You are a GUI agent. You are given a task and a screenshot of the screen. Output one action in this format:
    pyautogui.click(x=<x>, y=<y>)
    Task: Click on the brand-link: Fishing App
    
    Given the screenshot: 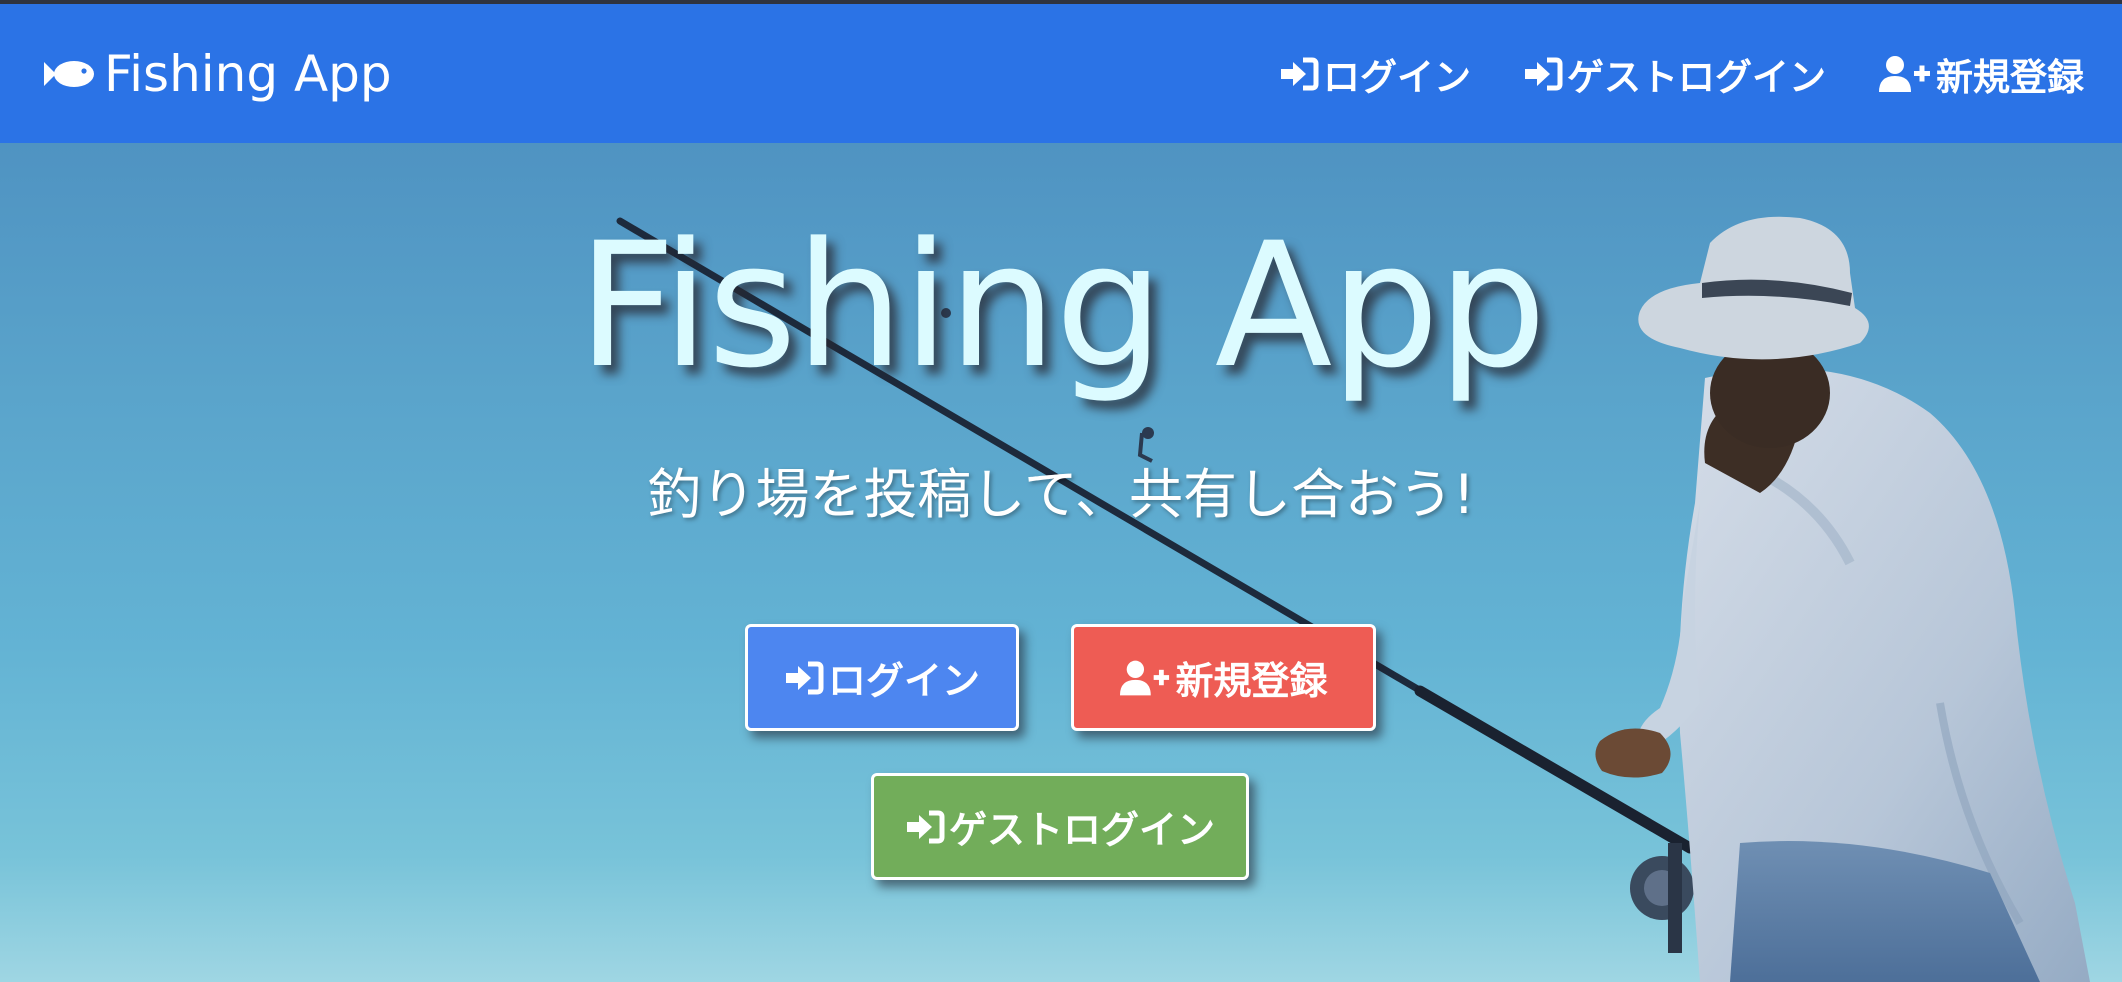 What is the action you would take?
    pyautogui.click(x=215, y=74)
    